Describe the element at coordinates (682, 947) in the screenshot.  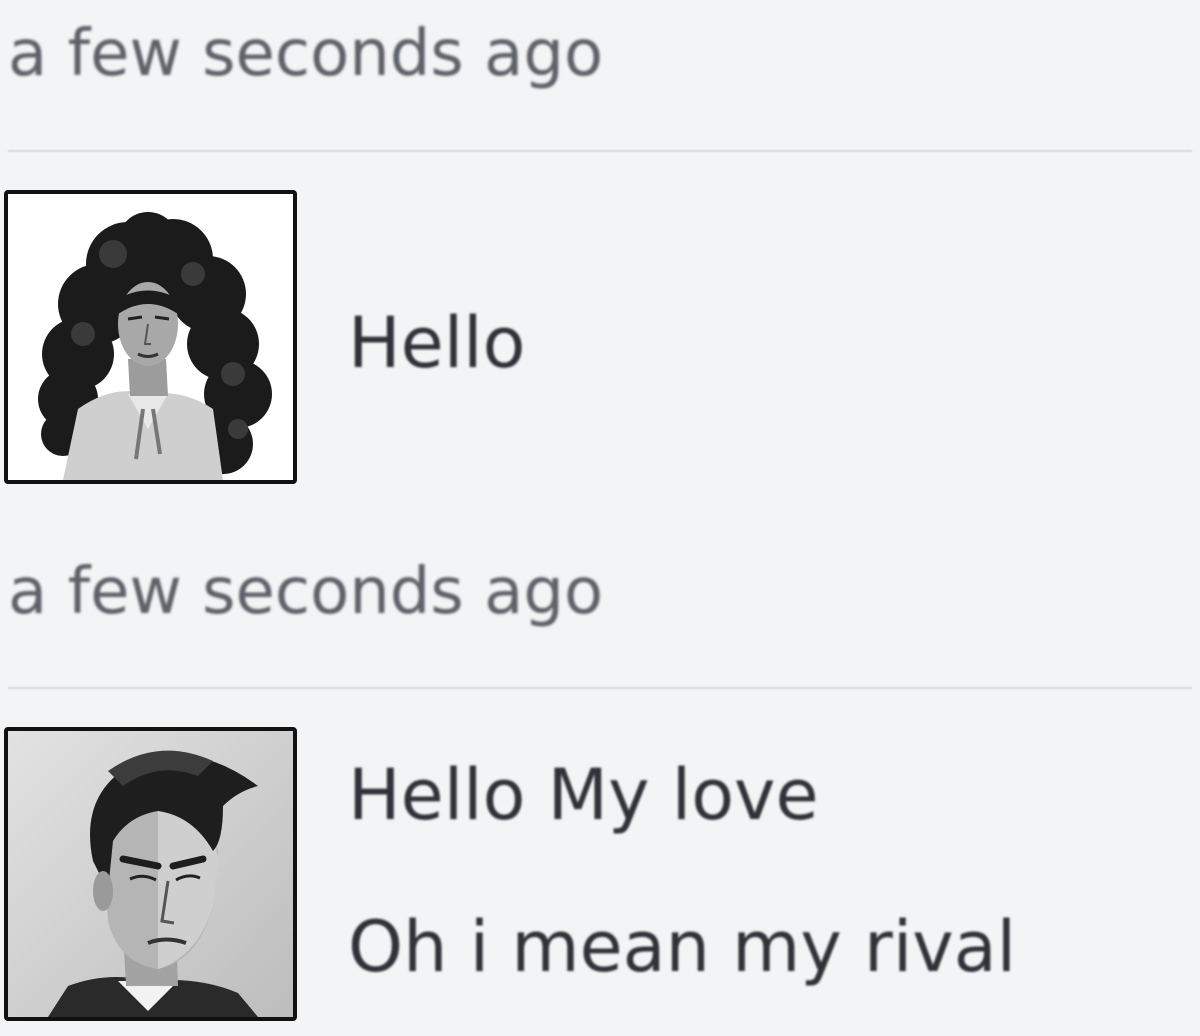
I see `message-text: Oh i mean my rival` at that location.